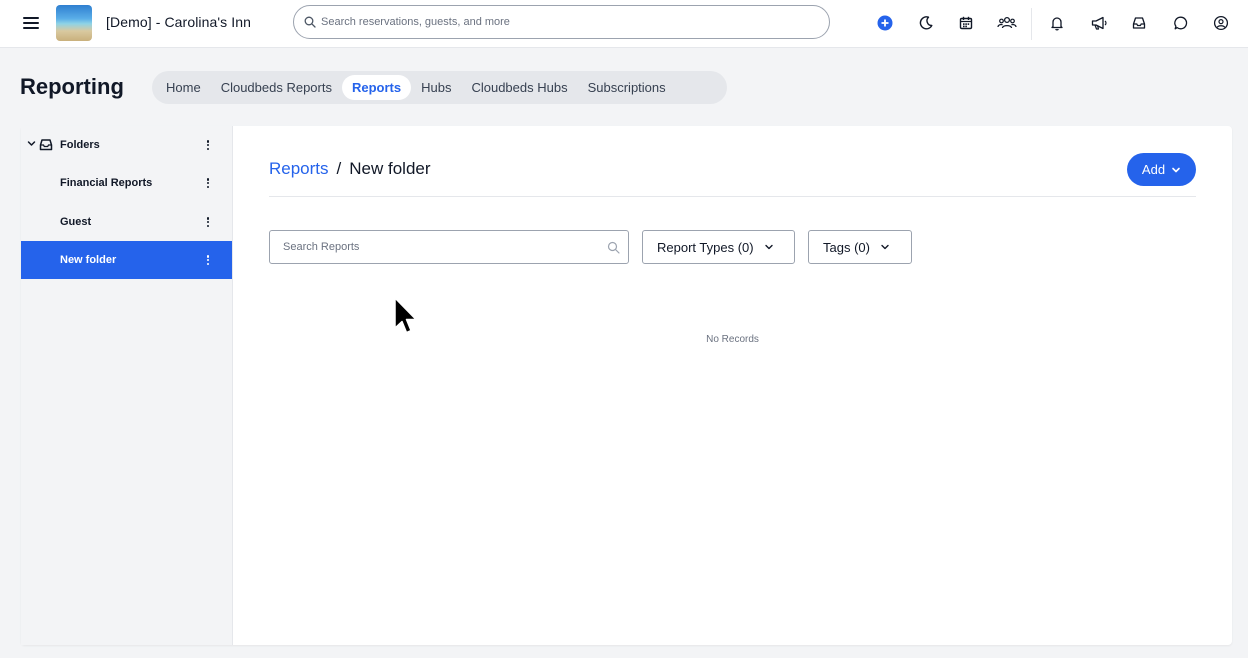  I want to click on tab-cloudbeds-reports: Cloudbeds Reports, so click(276, 87).